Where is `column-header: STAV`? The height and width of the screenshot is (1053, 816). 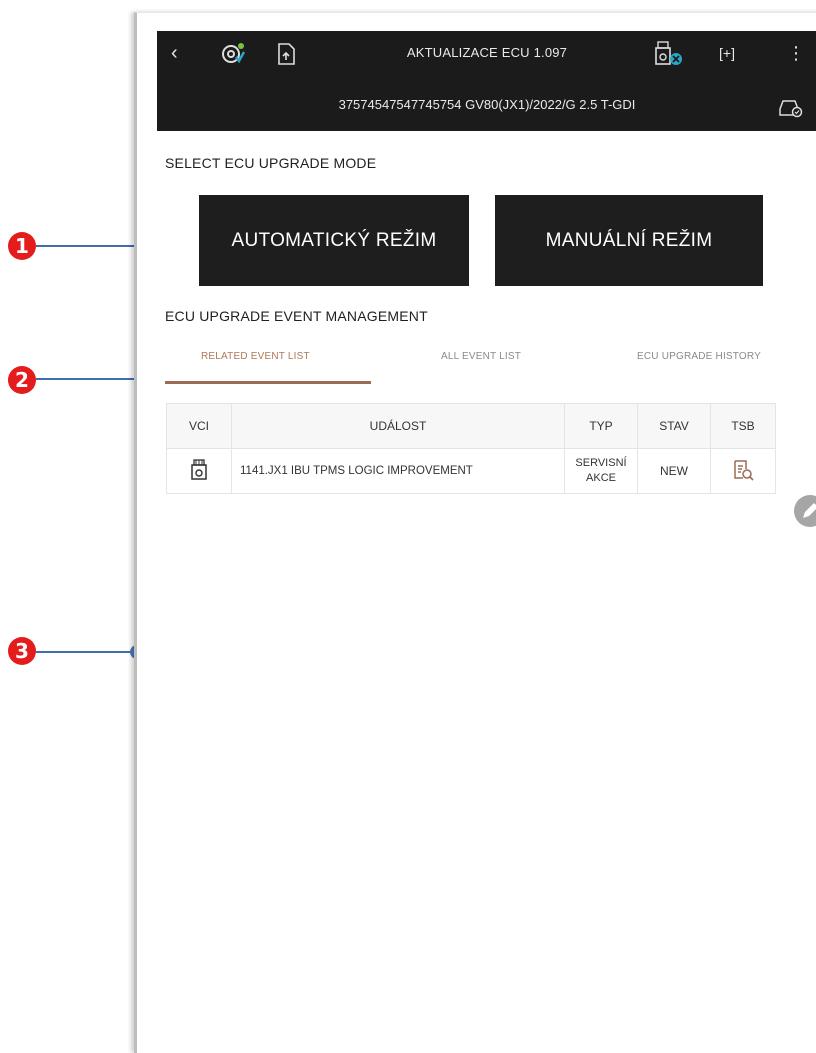
column-header: STAV is located at coordinates (674, 426).